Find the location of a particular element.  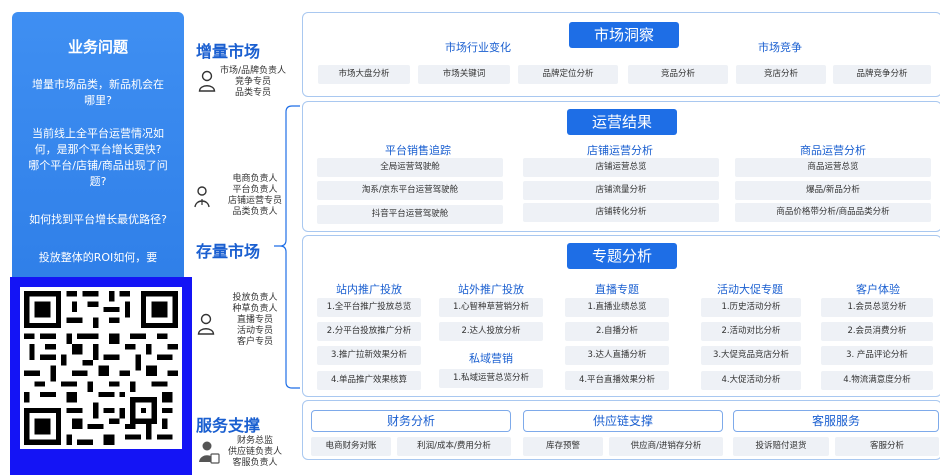

item-live-1: 1.直播业绩总览 is located at coordinates (617, 307).